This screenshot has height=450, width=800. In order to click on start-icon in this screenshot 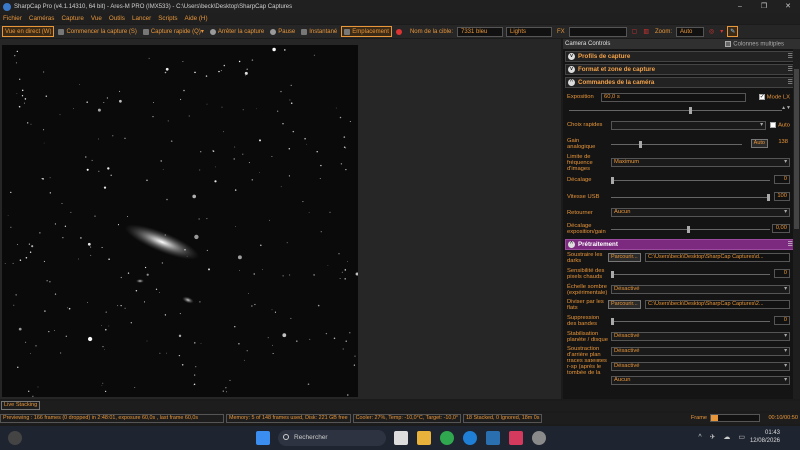, I will do `click(263, 438)`.